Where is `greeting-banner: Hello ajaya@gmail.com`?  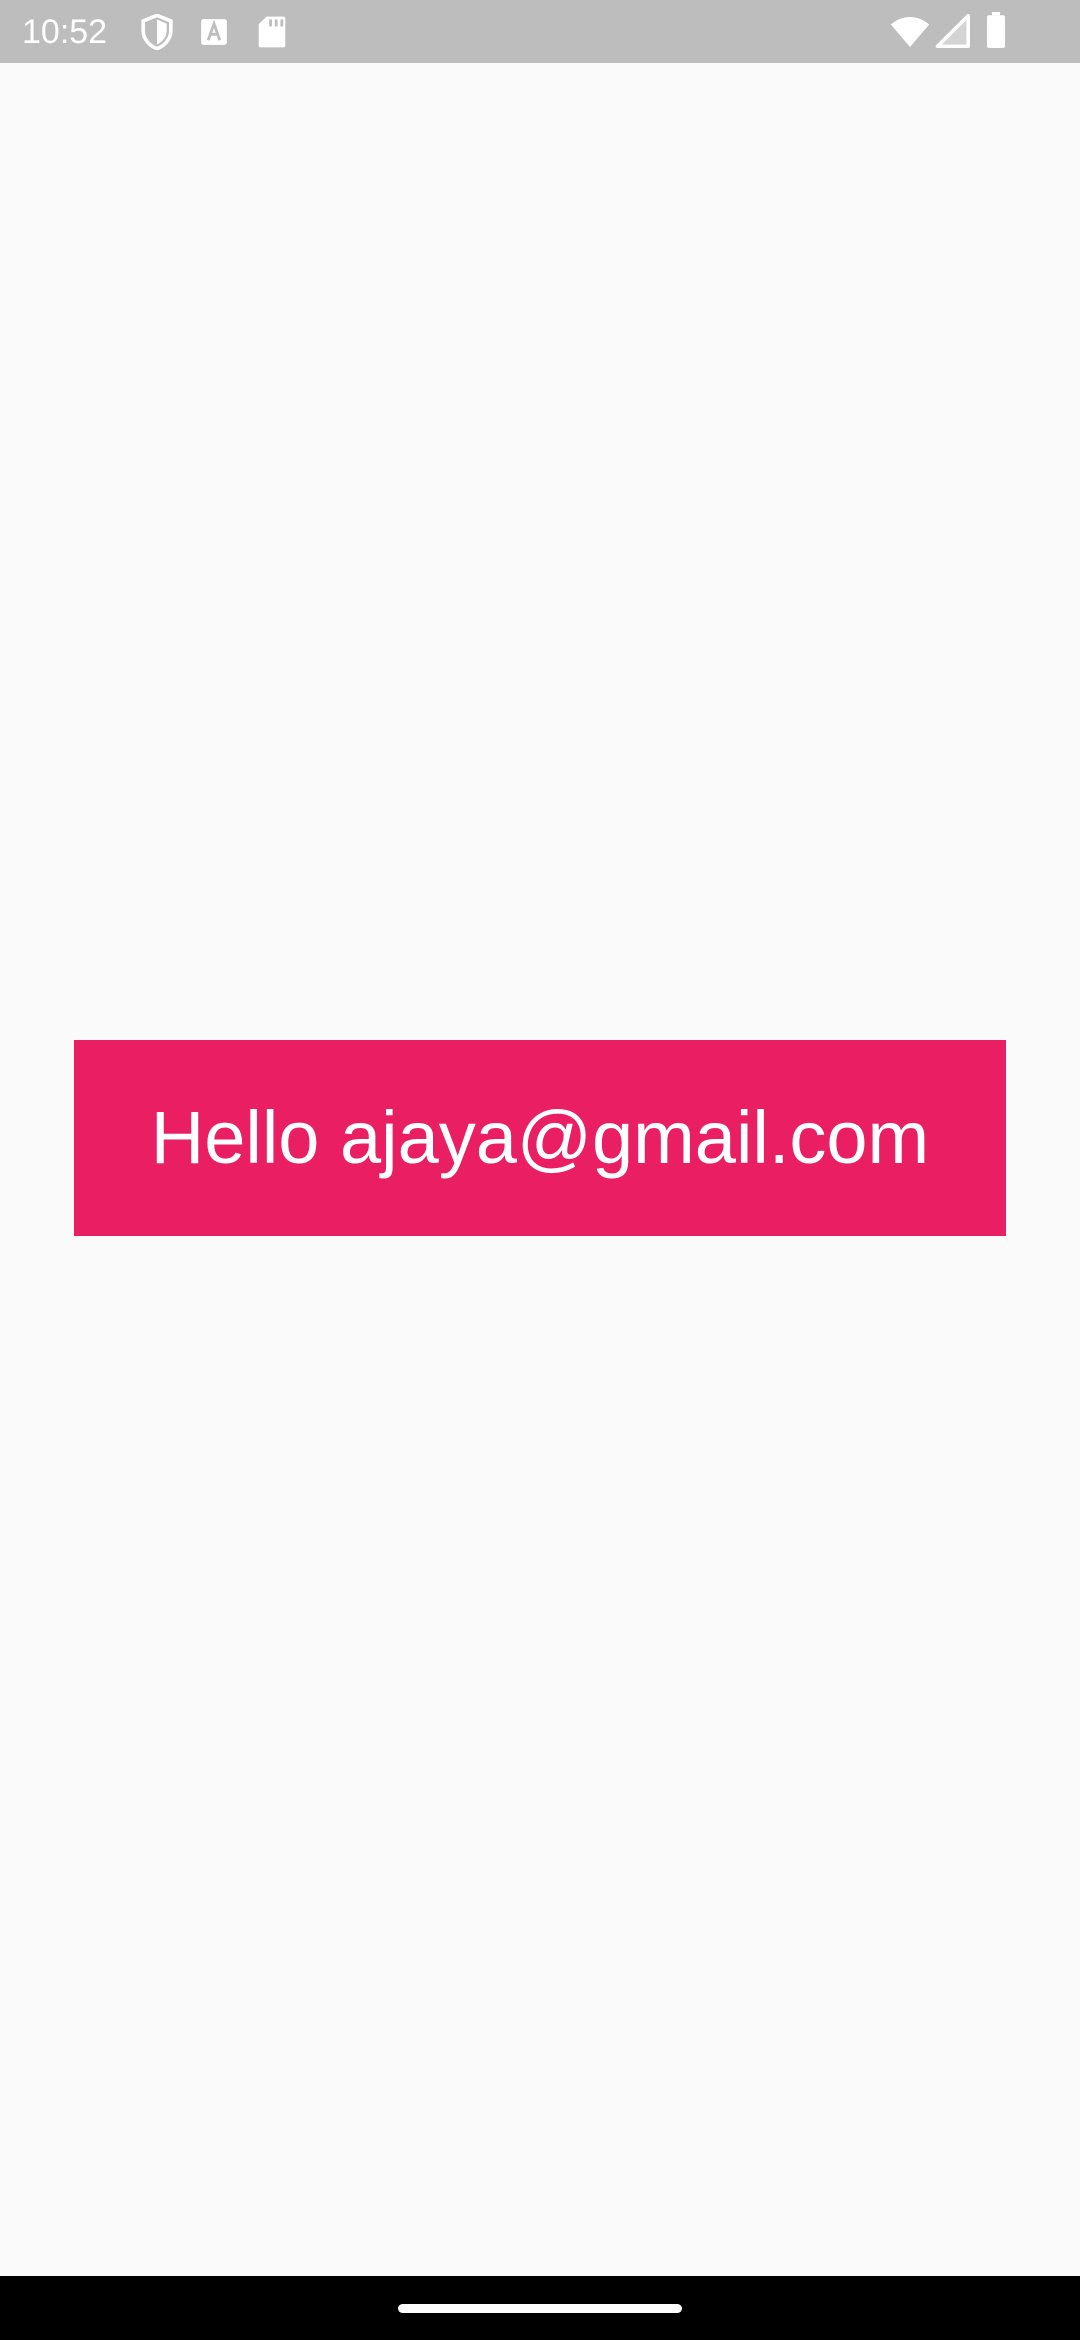
greeting-banner: Hello ajaya@gmail.com is located at coordinates (540, 1138).